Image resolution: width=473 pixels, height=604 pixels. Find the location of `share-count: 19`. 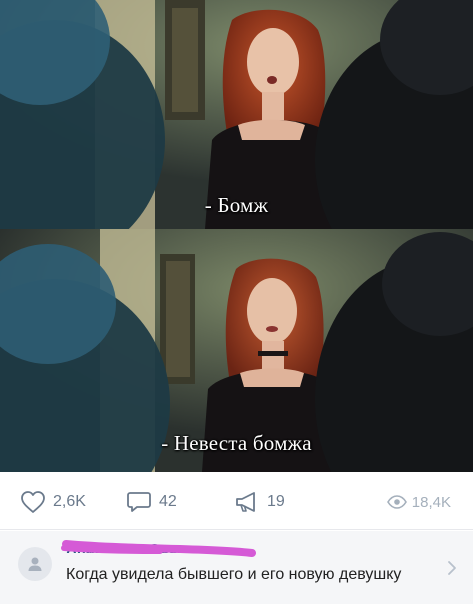

share-count: 19 is located at coordinates (276, 501).